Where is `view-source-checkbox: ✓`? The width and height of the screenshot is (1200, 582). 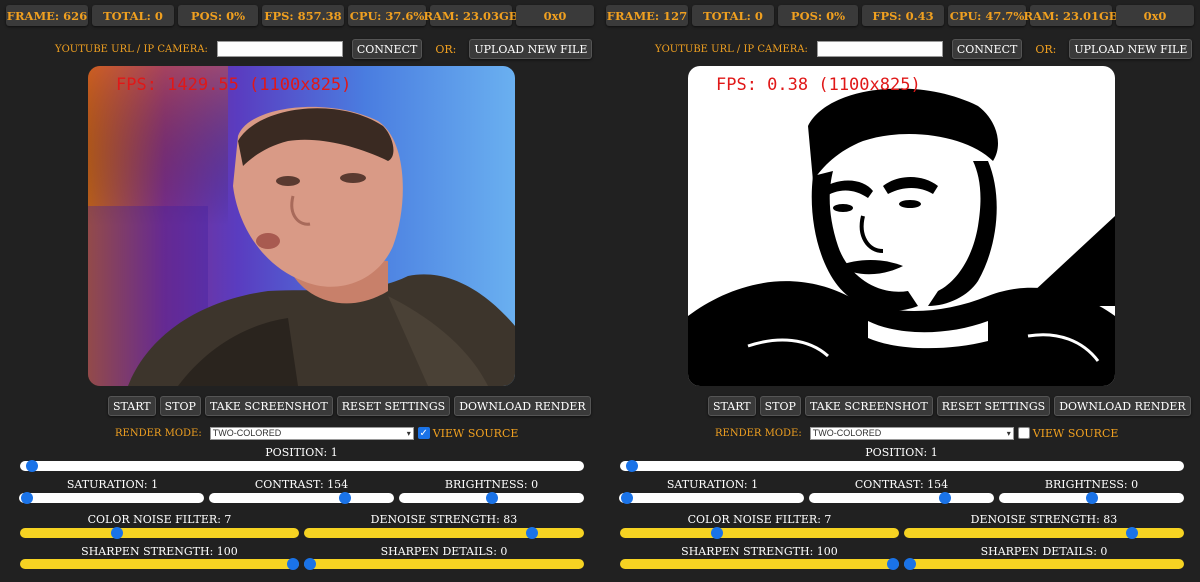
view-source-checkbox: ✓ is located at coordinates (423, 433).